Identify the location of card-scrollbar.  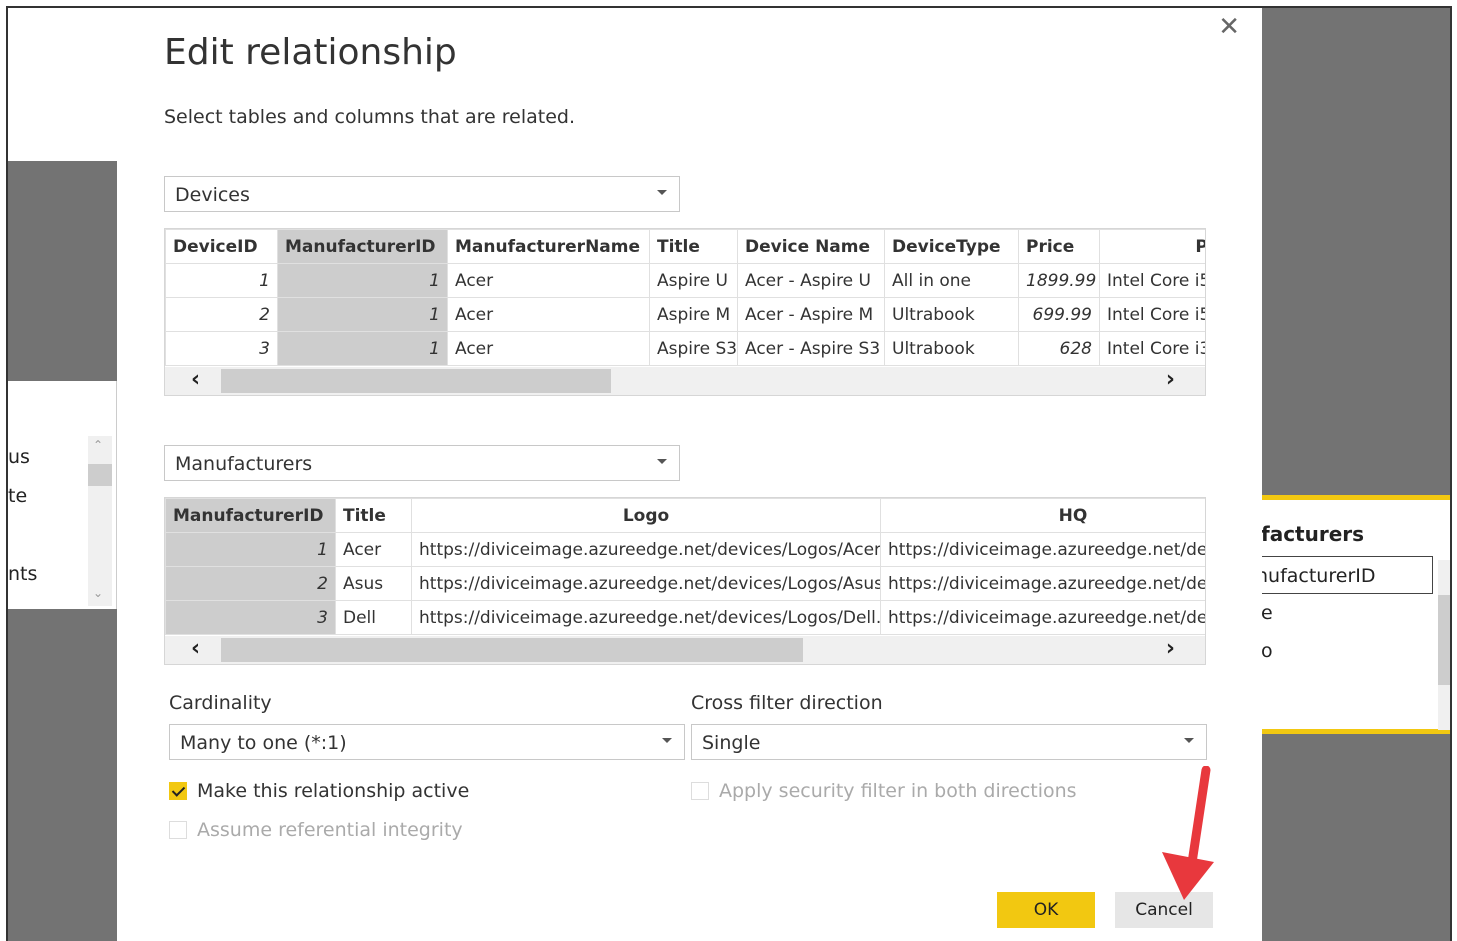
(1444, 645).